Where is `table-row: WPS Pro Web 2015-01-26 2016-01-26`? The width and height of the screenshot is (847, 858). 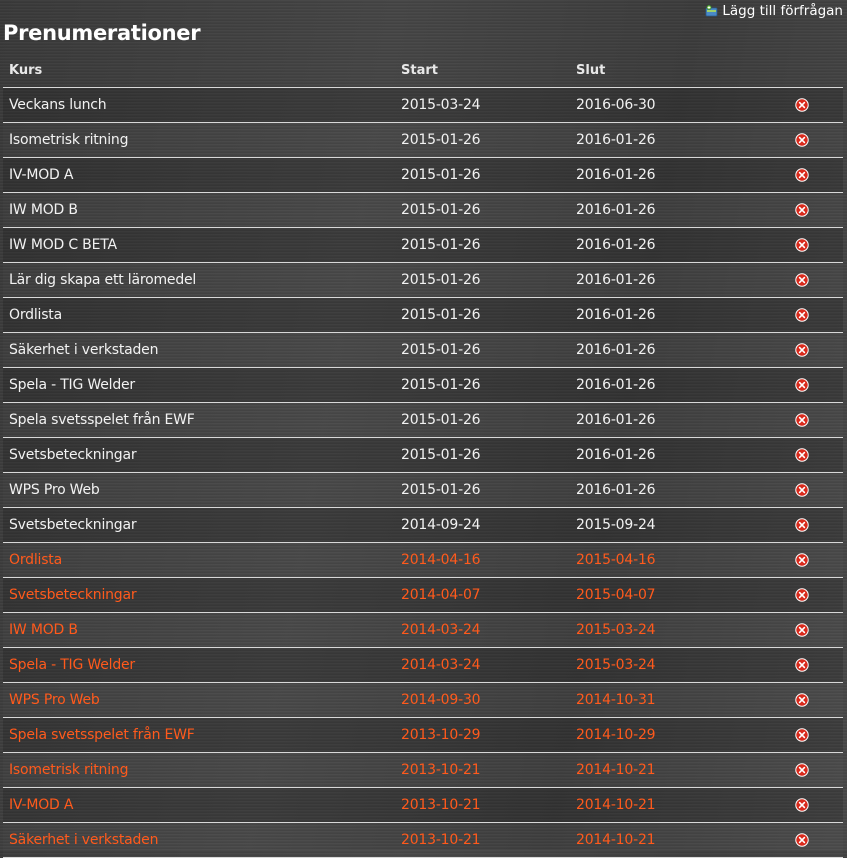
table-row: WPS Pro Web 2015-01-26 2016-01-26 is located at coordinates (423, 490).